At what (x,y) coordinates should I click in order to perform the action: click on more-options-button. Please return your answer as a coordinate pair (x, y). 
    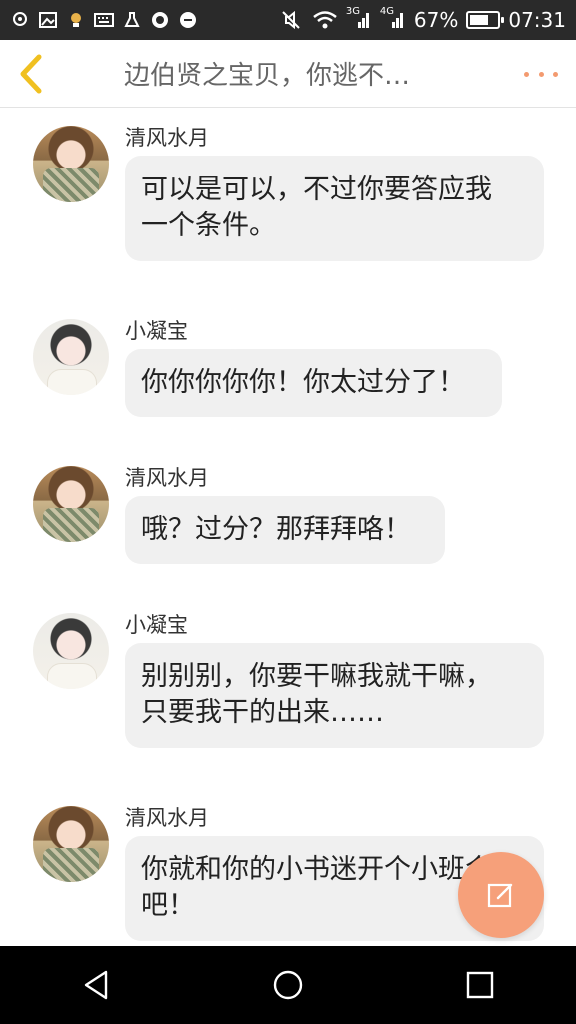
    Looking at the image, I should click on (541, 74).